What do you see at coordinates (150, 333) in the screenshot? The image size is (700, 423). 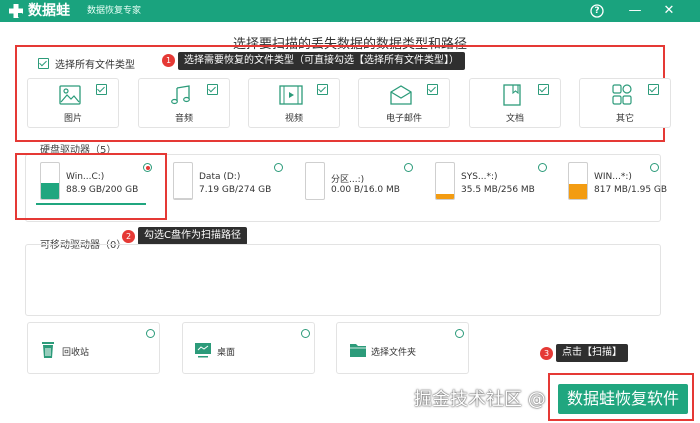 I see `location-recycle-bin-radio` at bounding box center [150, 333].